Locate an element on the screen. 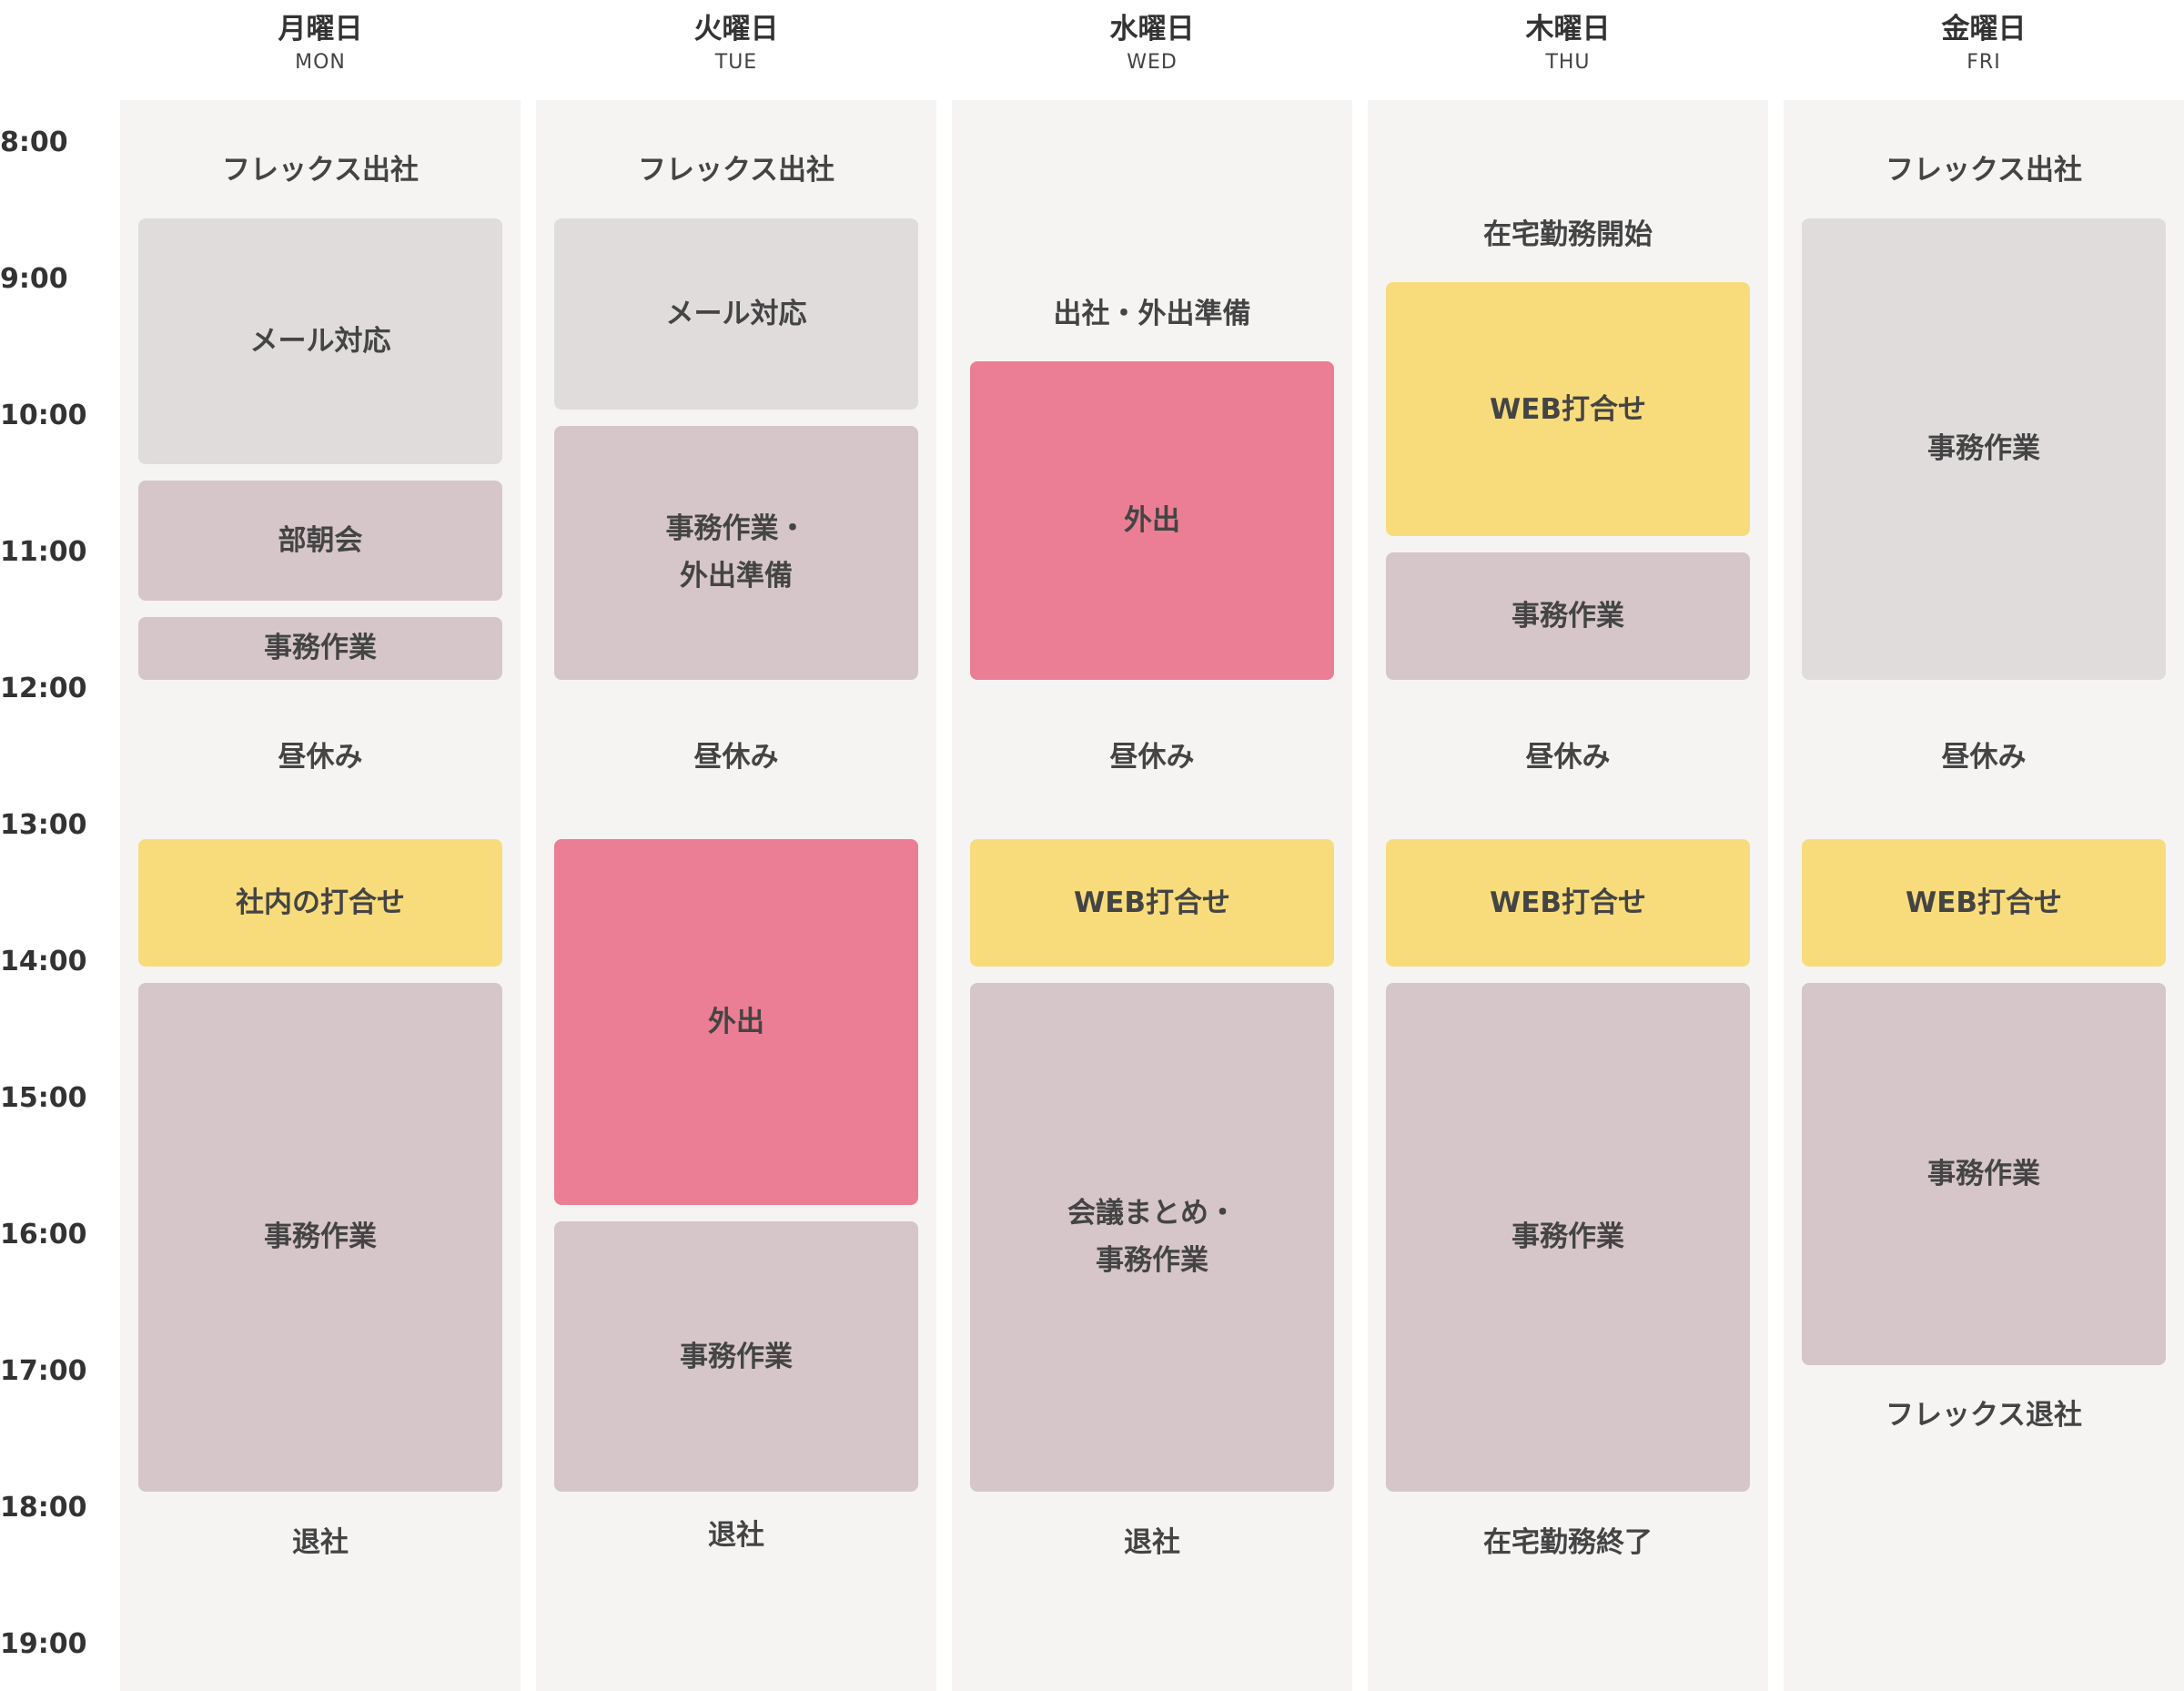 The height and width of the screenshot is (1691, 2184). time-label: 11:00 is located at coordinates (43, 552).